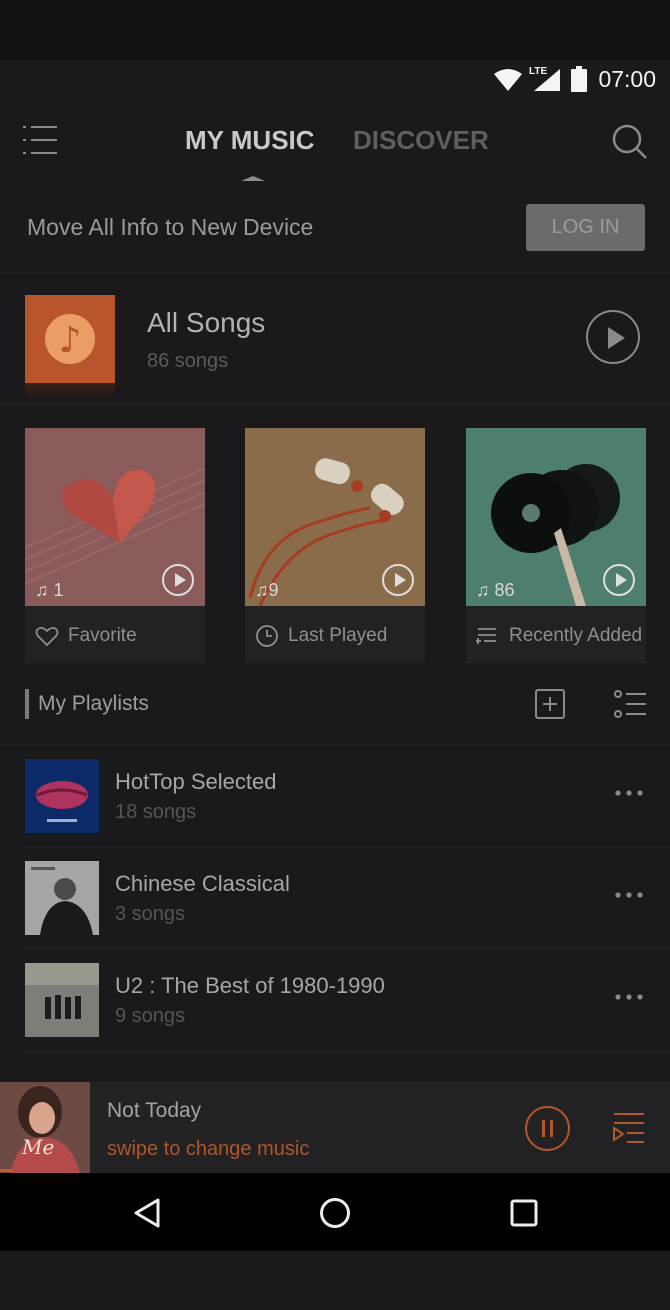 The image size is (670, 1310). Describe the element at coordinates (486, 636) in the screenshot. I see `list-add-icon` at that location.